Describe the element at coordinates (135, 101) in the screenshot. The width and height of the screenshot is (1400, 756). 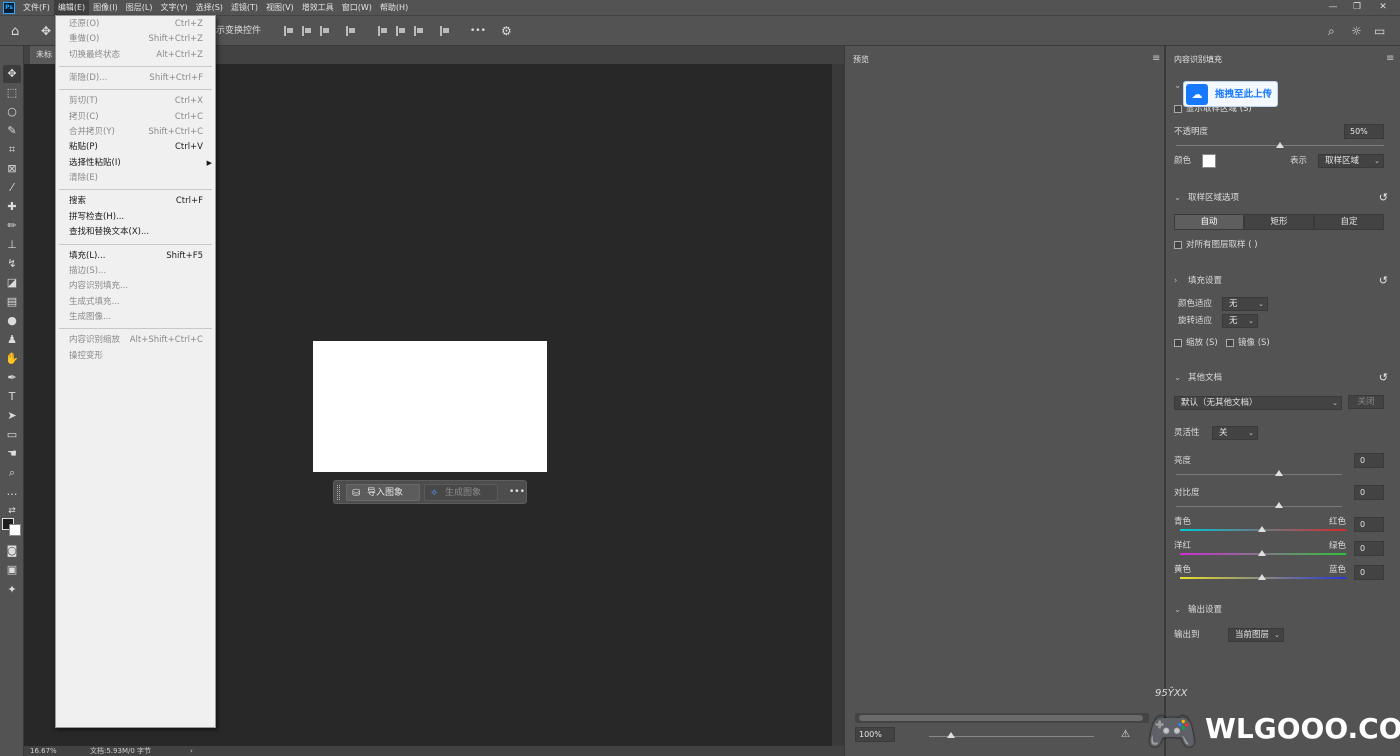
I see `menu-item-cut: 剪切(T) Ctrl+X` at that location.